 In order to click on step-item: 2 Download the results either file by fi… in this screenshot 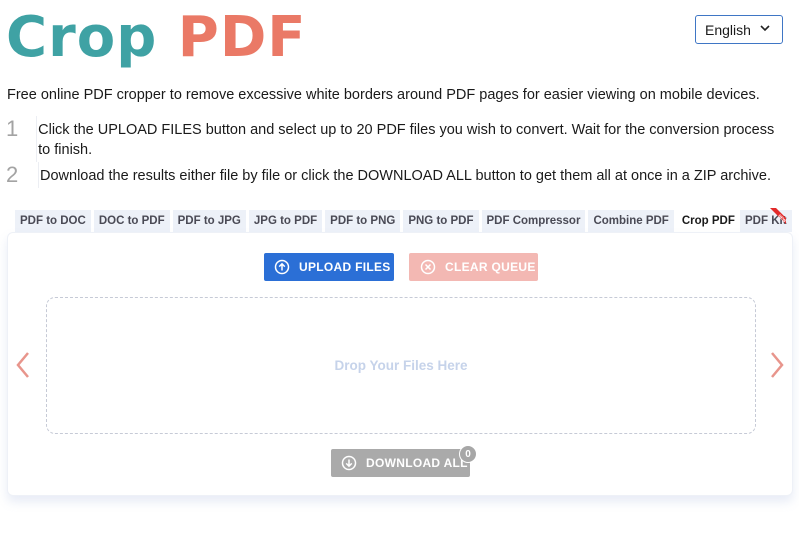, I will do `click(396, 175)`.